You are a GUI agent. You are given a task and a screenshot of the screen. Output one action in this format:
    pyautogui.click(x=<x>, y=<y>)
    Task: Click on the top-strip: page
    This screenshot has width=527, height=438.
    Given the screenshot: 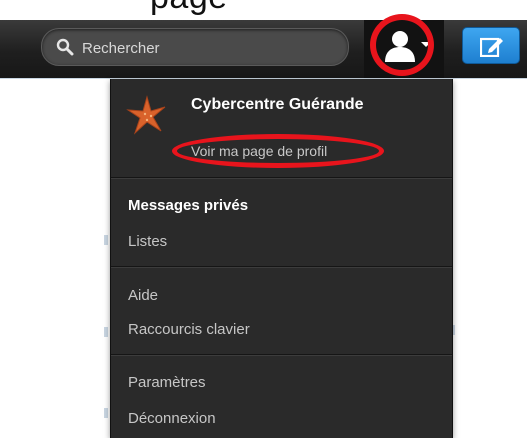 What is the action you would take?
    pyautogui.click(x=263, y=10)
    